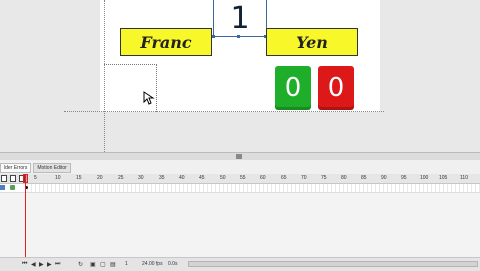 This screenshot has height=271, width=480. I want to click on step-forward-icon: ▶, so click(49, 264).